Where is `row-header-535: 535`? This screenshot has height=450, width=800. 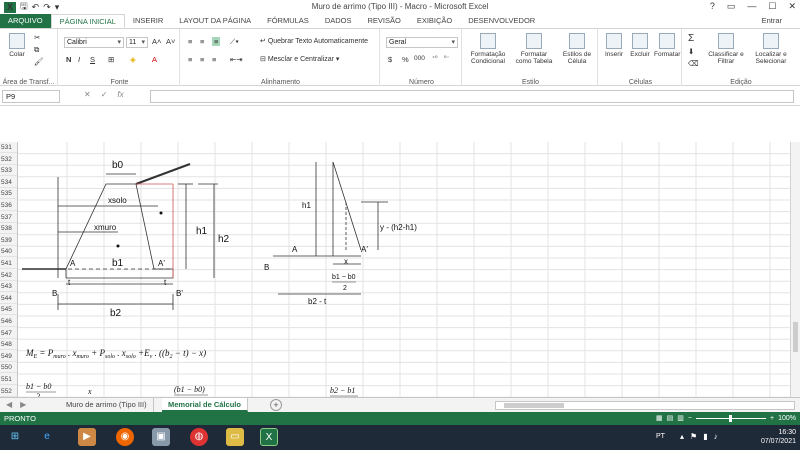
row-header-535: 535 is located at coordinates (8, 194).